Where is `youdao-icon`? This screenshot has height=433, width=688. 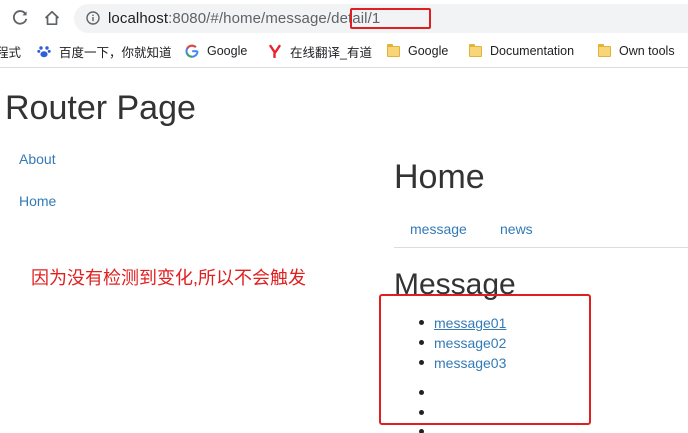 youdao-icon is located at coordinates (275, 51).